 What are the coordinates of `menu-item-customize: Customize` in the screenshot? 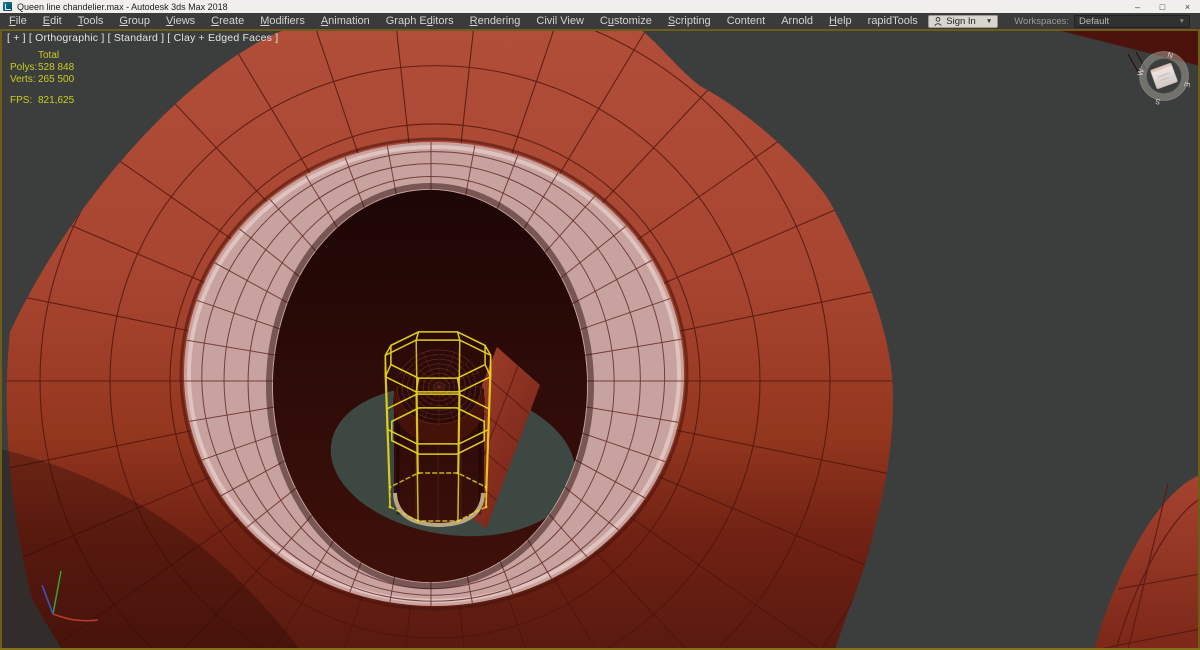 It's located at (626, 21).